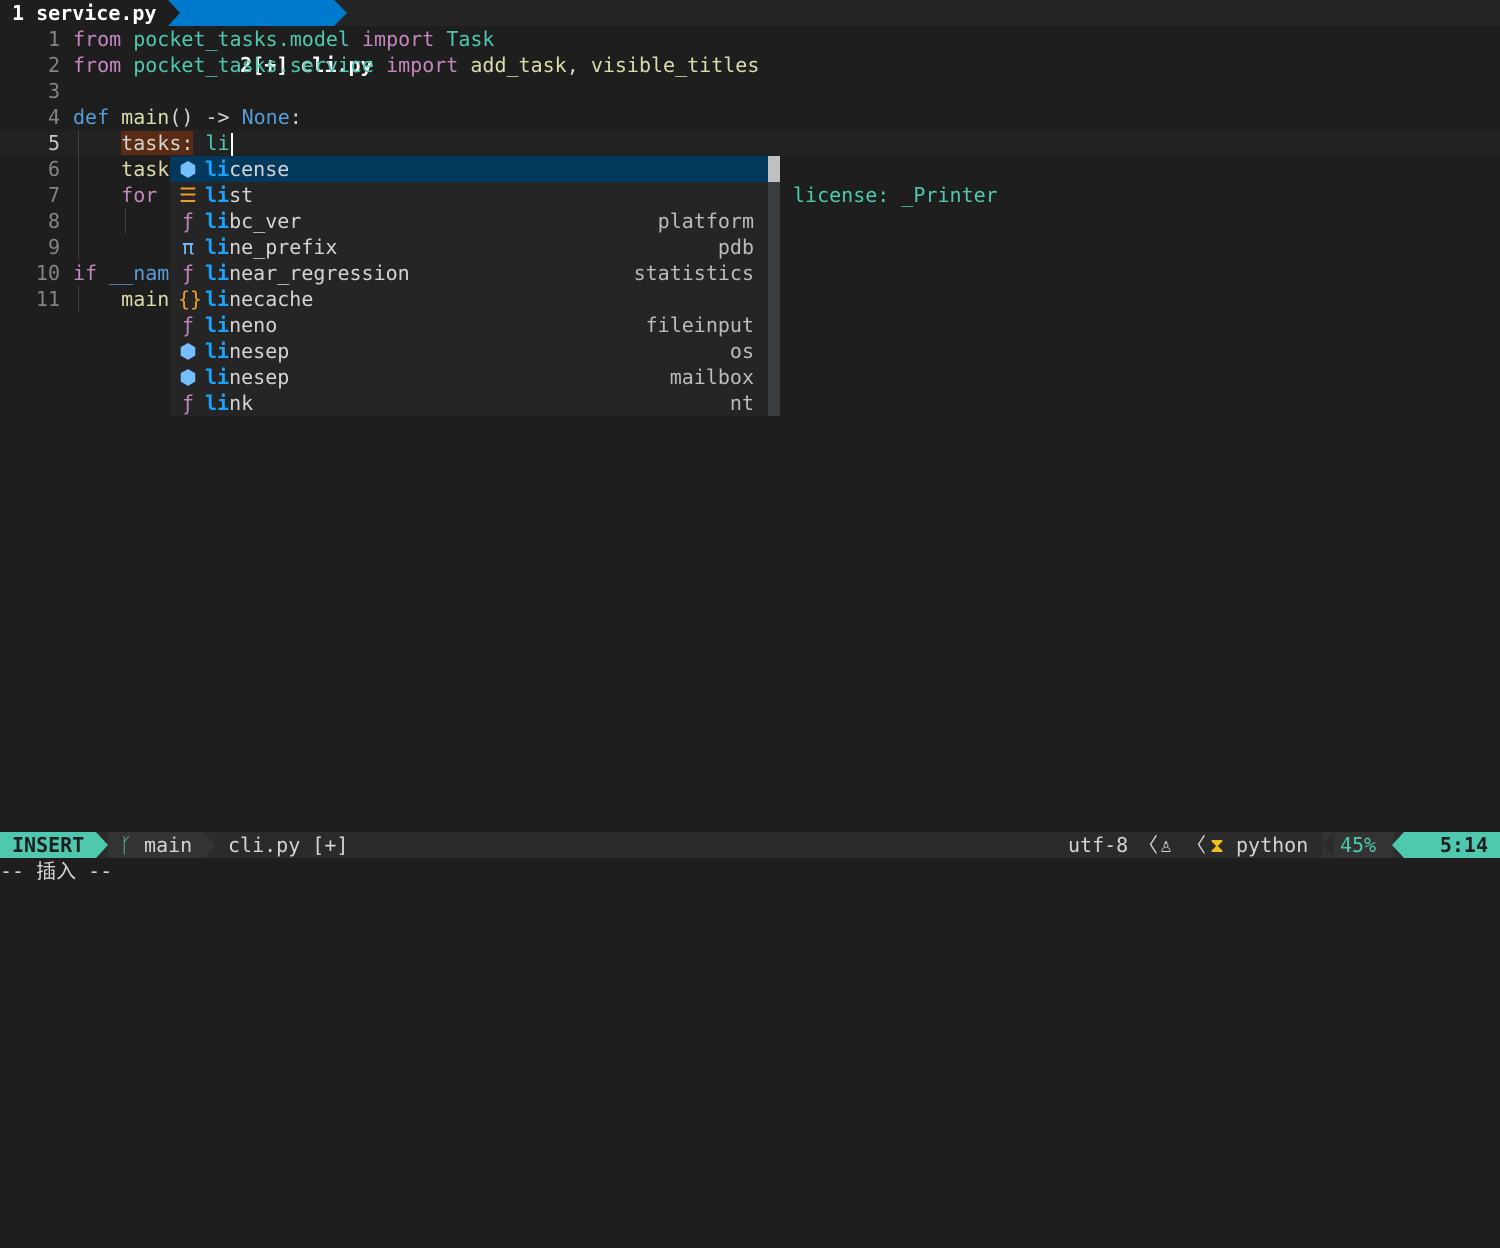  I want to click on code-line: 1 from pocket_tasks.model import Task, so click(750, 39).